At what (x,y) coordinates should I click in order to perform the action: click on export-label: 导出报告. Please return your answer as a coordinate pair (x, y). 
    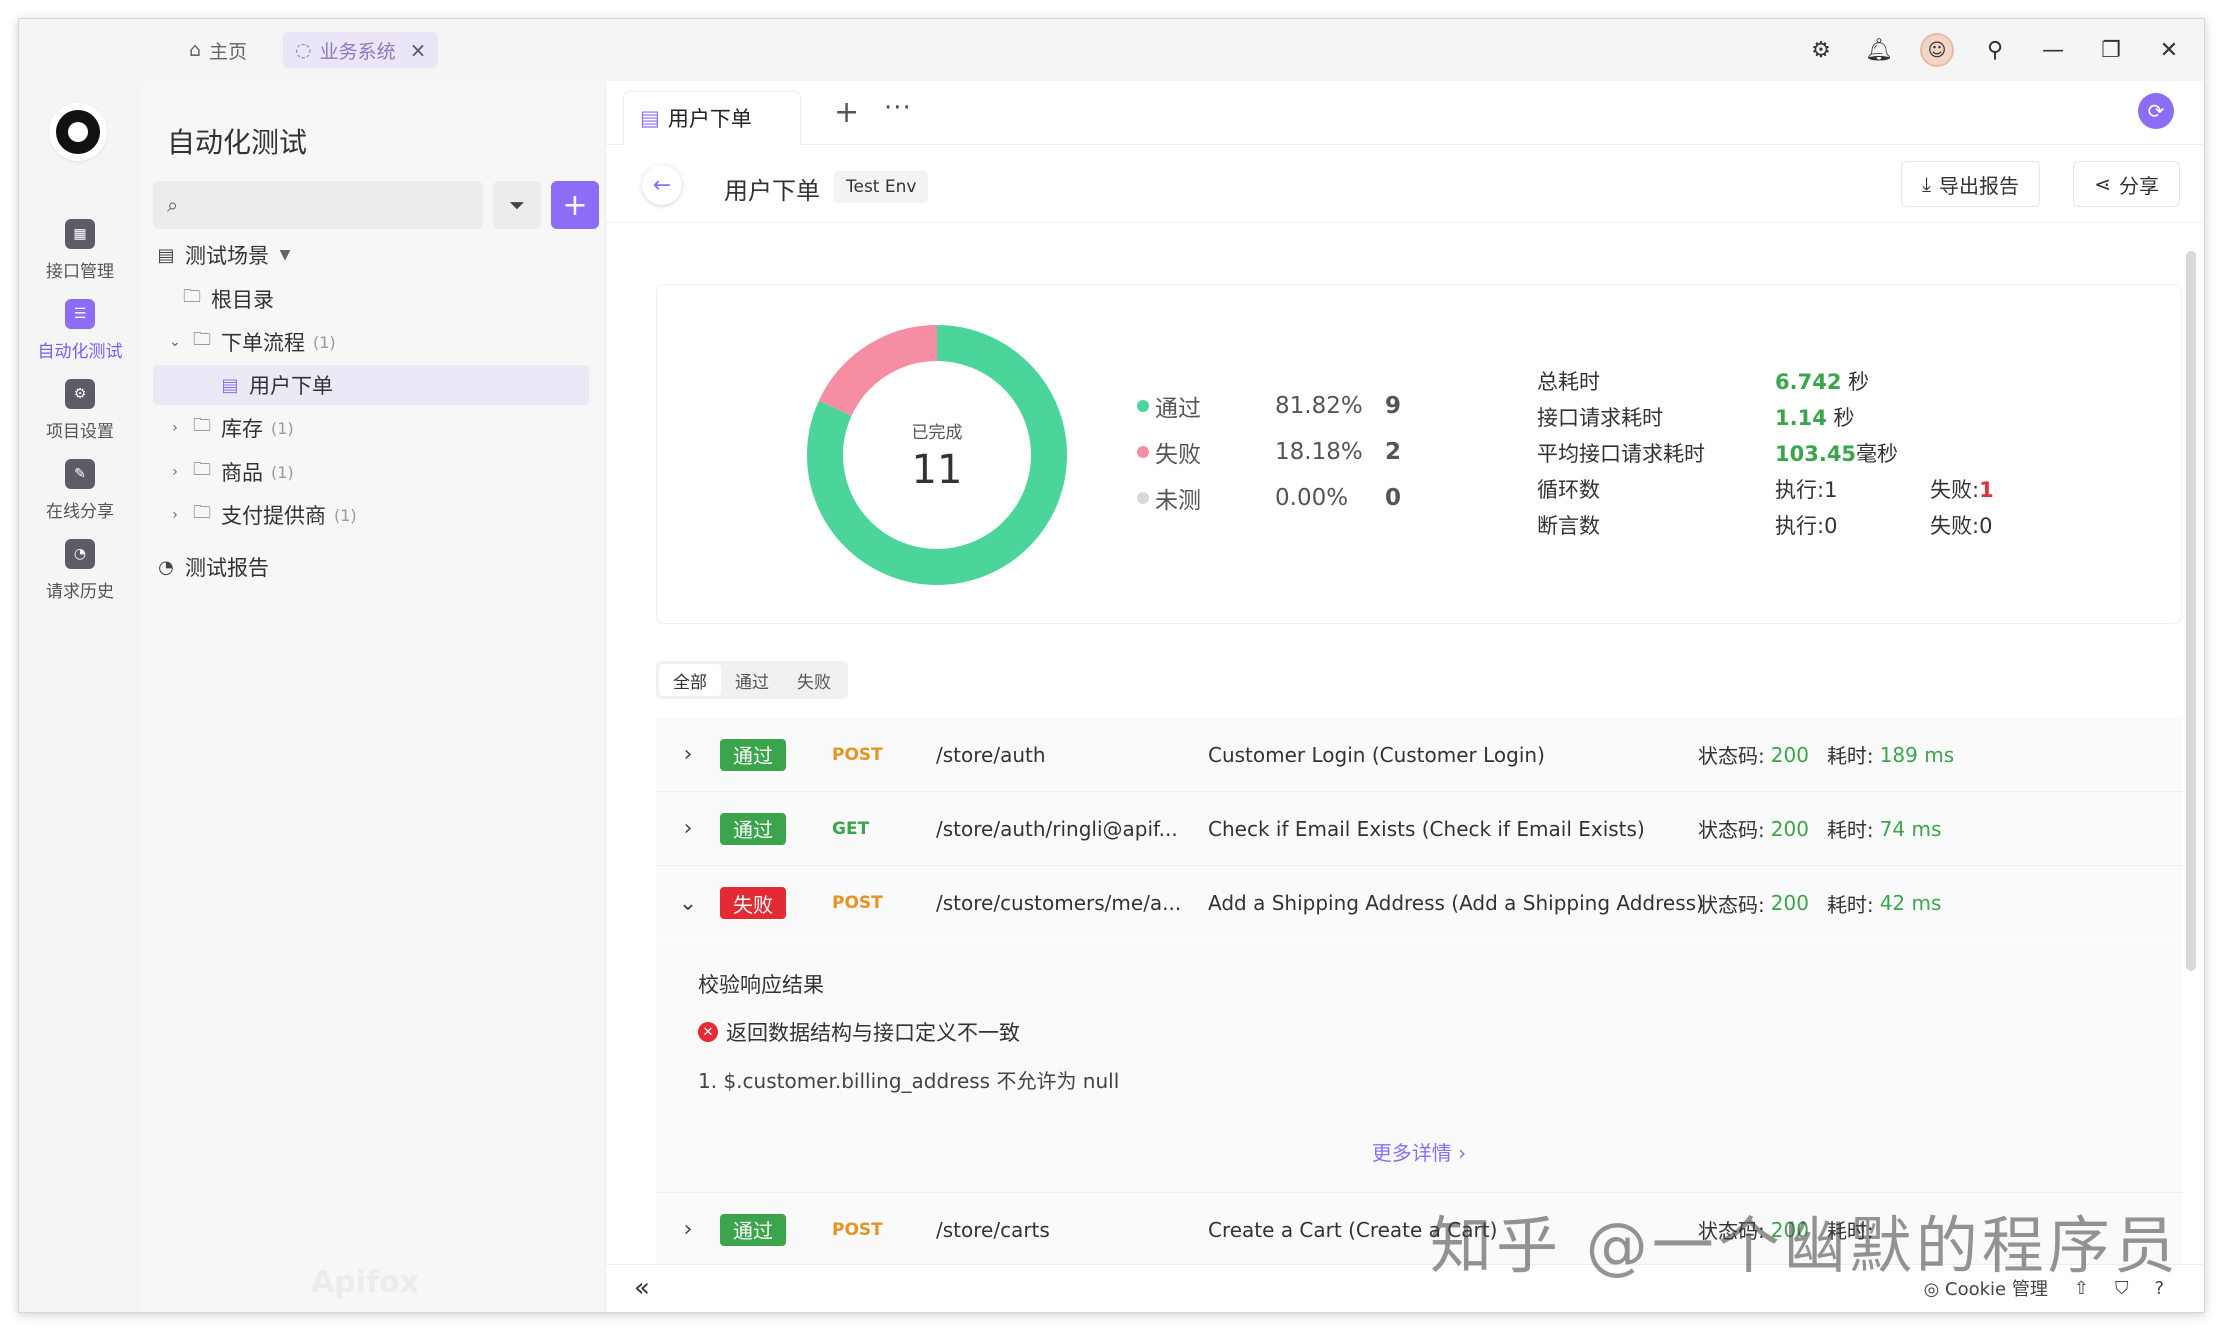
    Looking at the image, I should click on (1979, 185).